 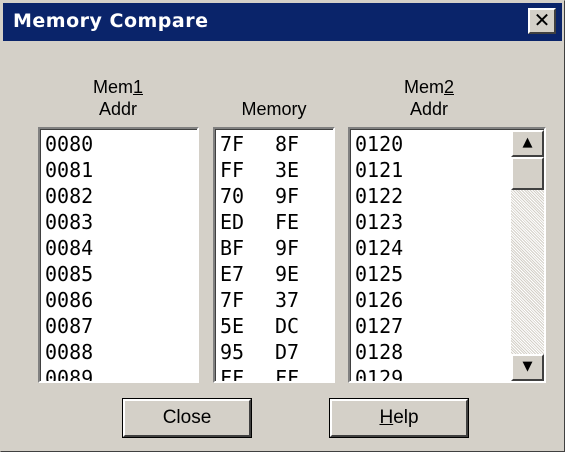 What do you see at coordinates (69, 144) in the screenshot?
I see `mem1-address-row: 0080` at bounding box center [69, 144].